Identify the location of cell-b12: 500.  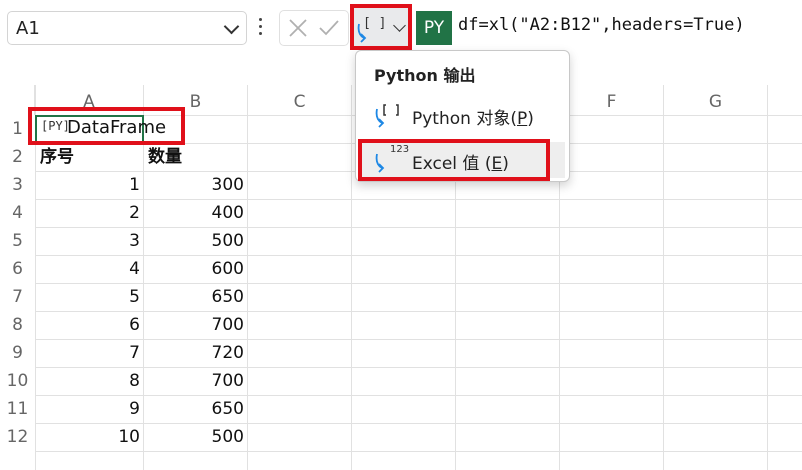
(194, 437).